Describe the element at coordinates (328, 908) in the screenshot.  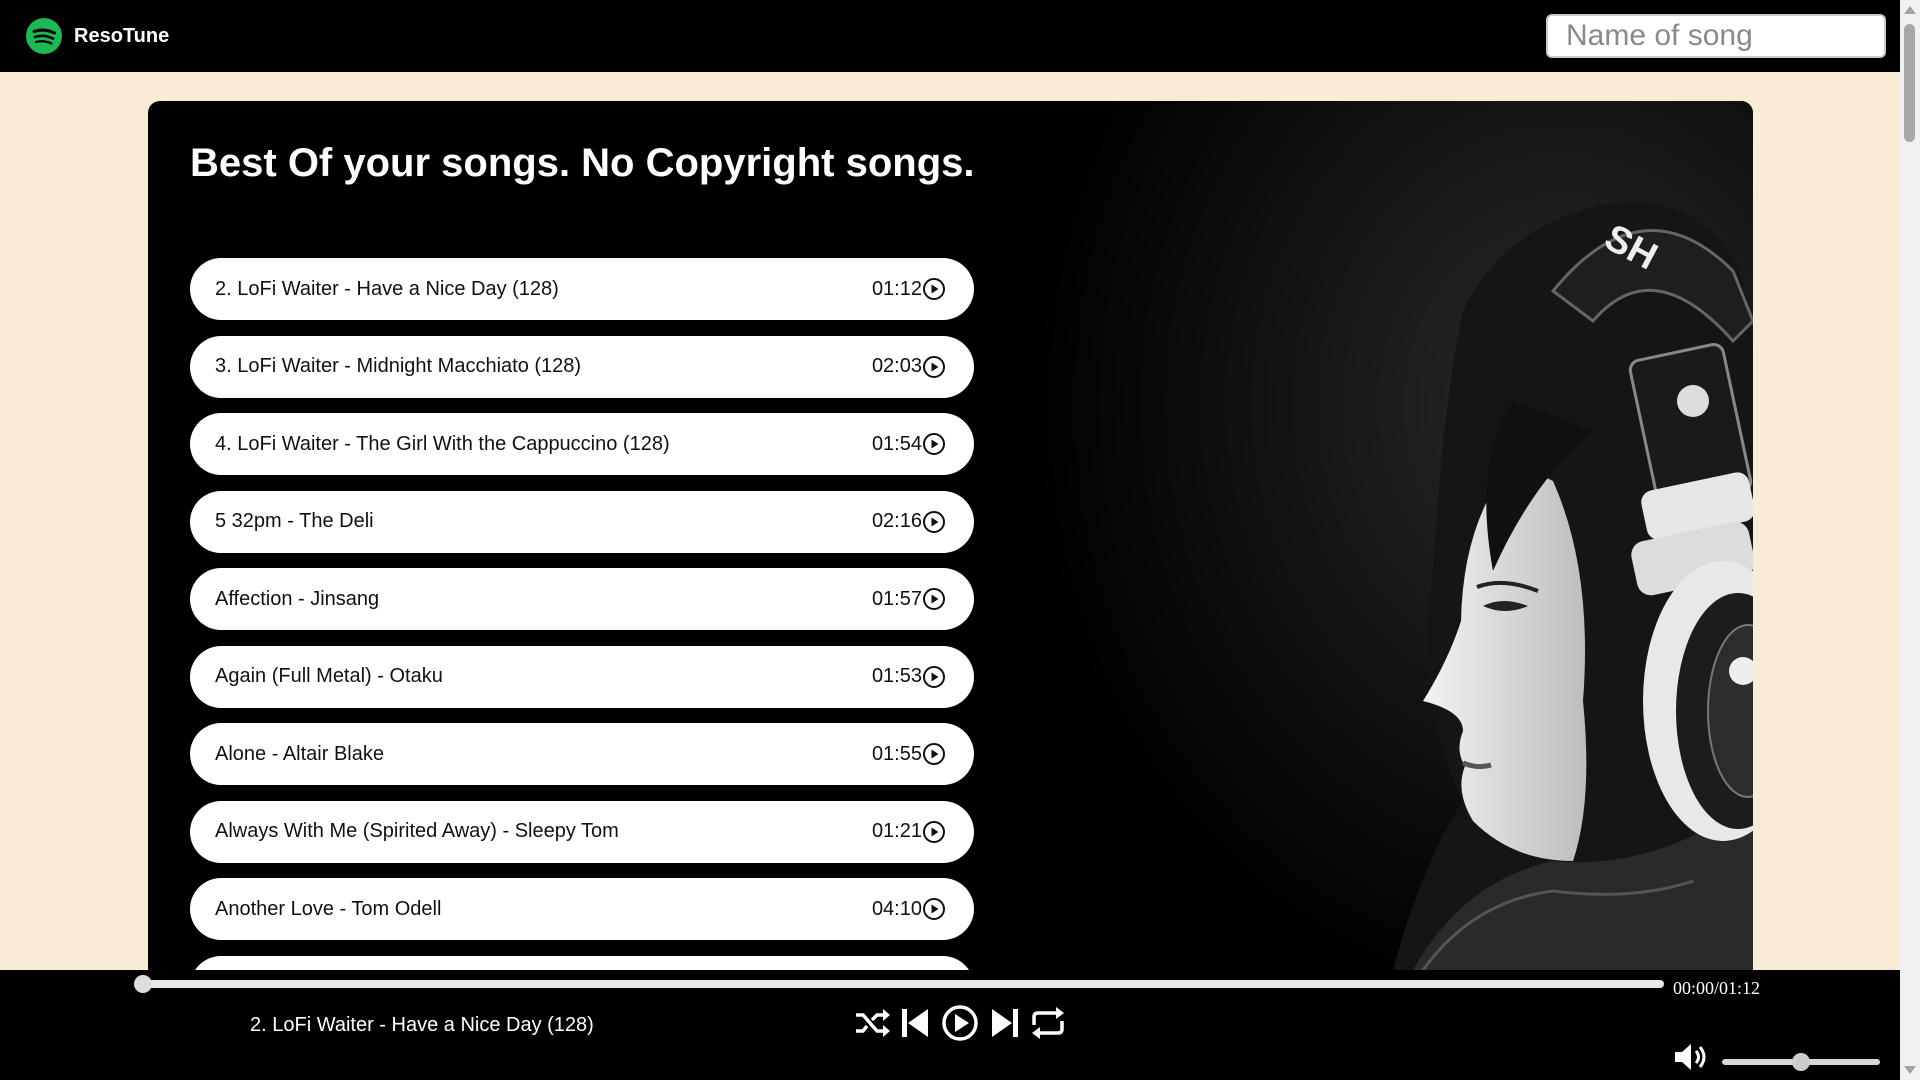
I see `song-title: Another Love - Tom Odell` at that location.